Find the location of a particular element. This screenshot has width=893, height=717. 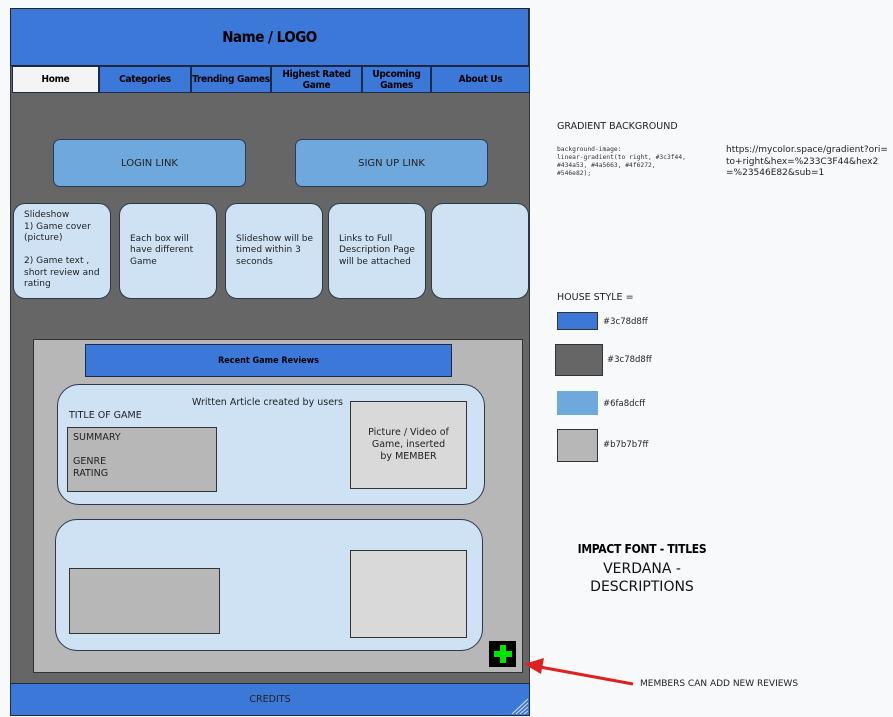

logo-title: Name / LOGO is located at coordinates (269, 37).